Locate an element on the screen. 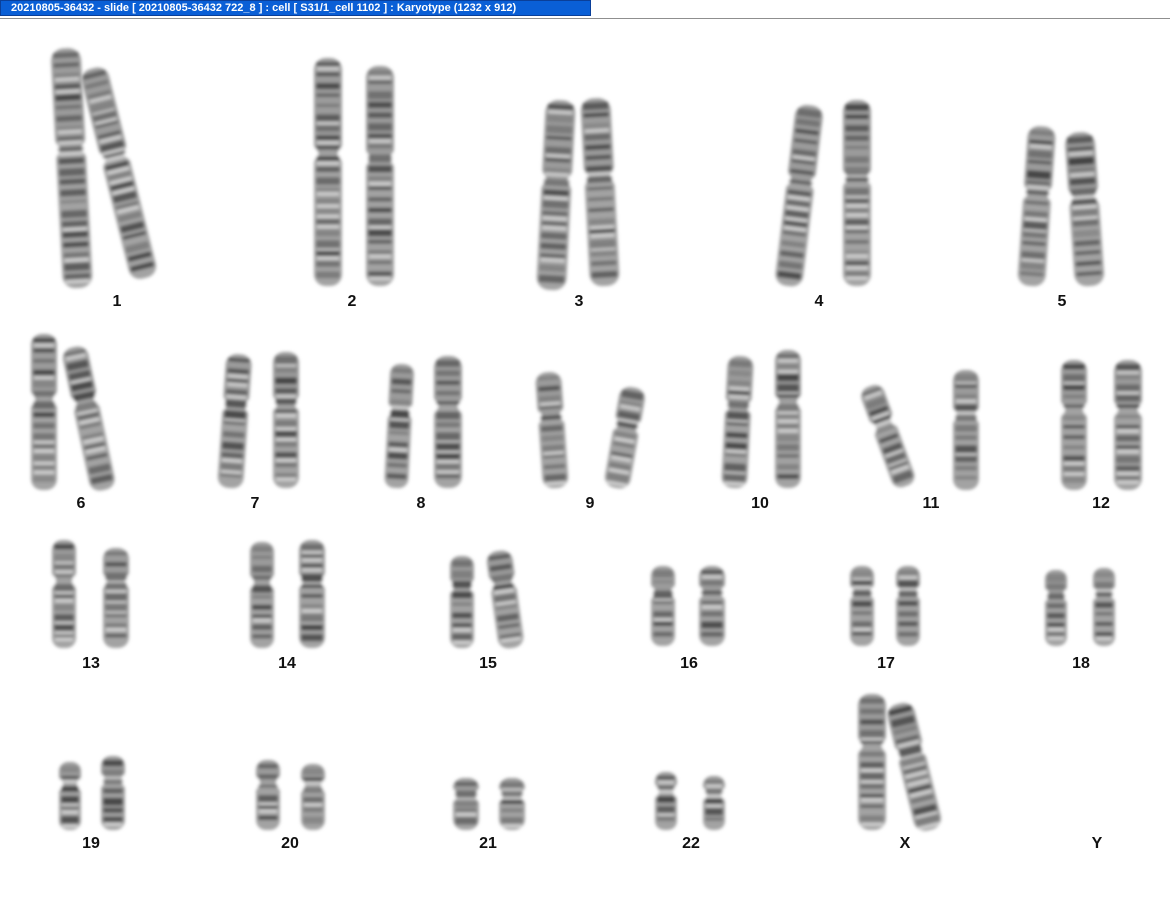 This screenshot has height=901, width=1170. chromosome-label-10: 10 is located at coordinates (760, 503).